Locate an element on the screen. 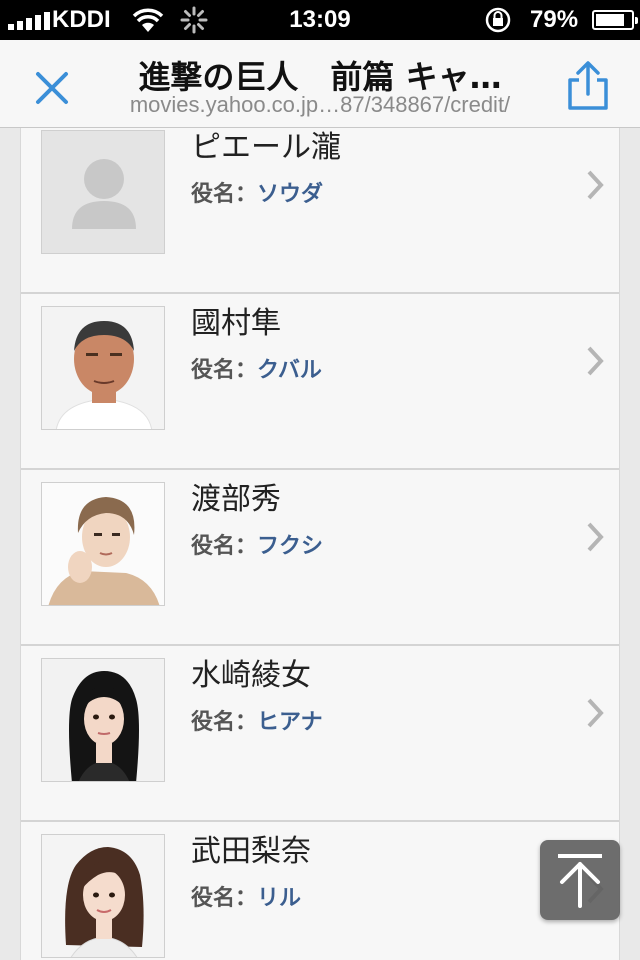  avatar-placeholder is located at coordinates (103, 192).